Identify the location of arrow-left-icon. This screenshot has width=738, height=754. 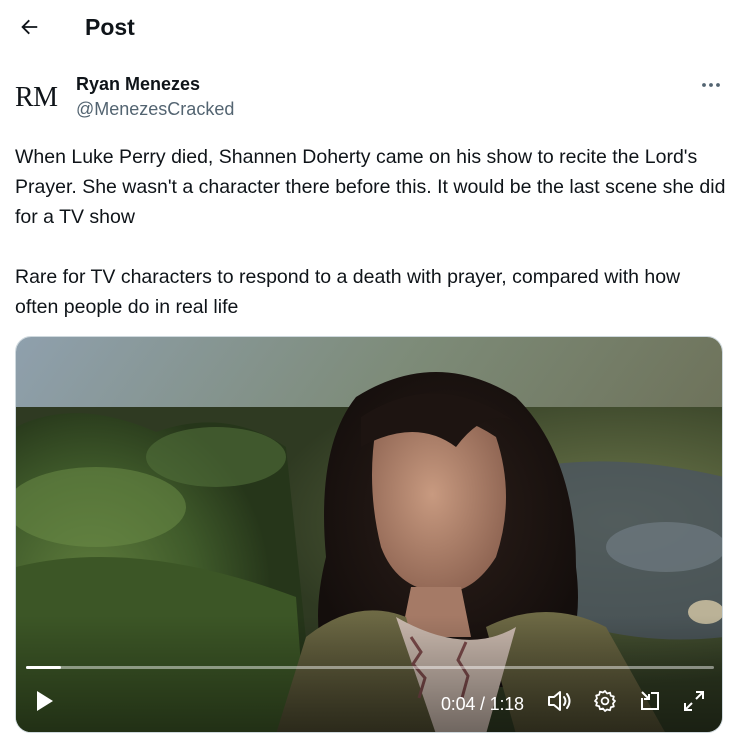
(29, 27).